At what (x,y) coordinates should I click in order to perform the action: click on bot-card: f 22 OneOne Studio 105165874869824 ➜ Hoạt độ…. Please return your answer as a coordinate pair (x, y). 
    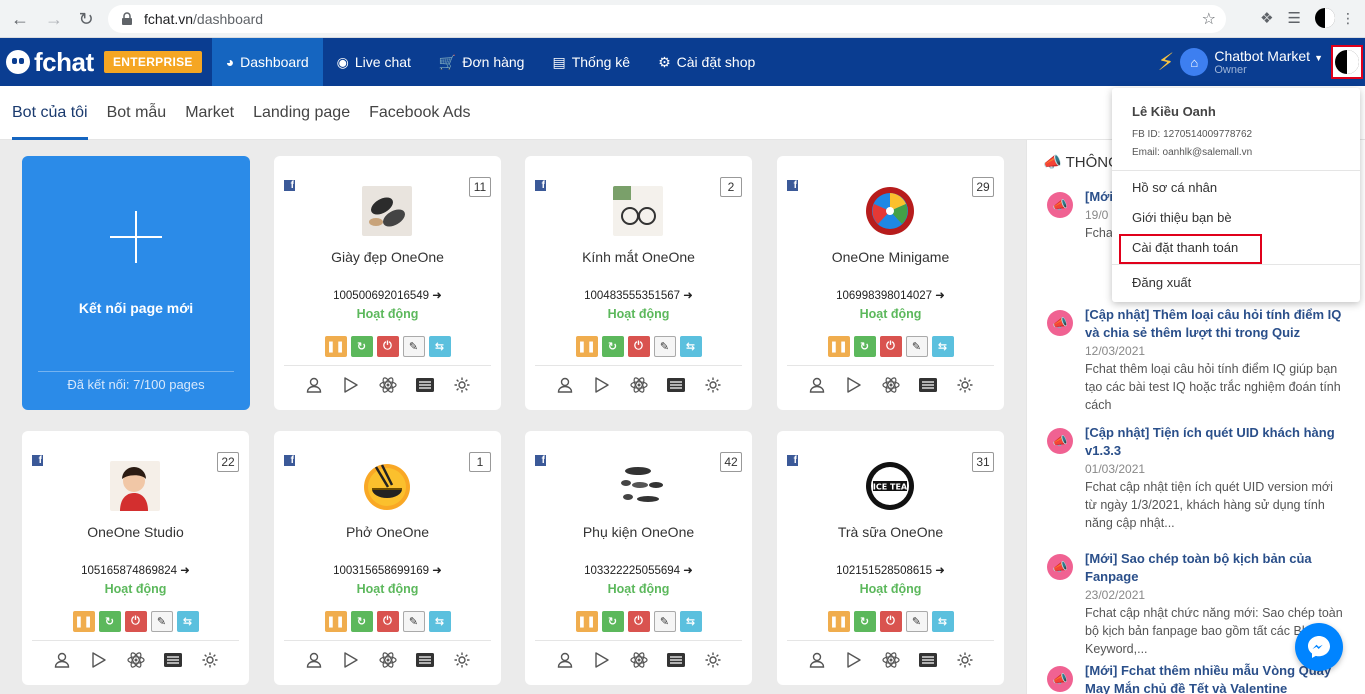
    Looking at the image, I should click on (135, 558).